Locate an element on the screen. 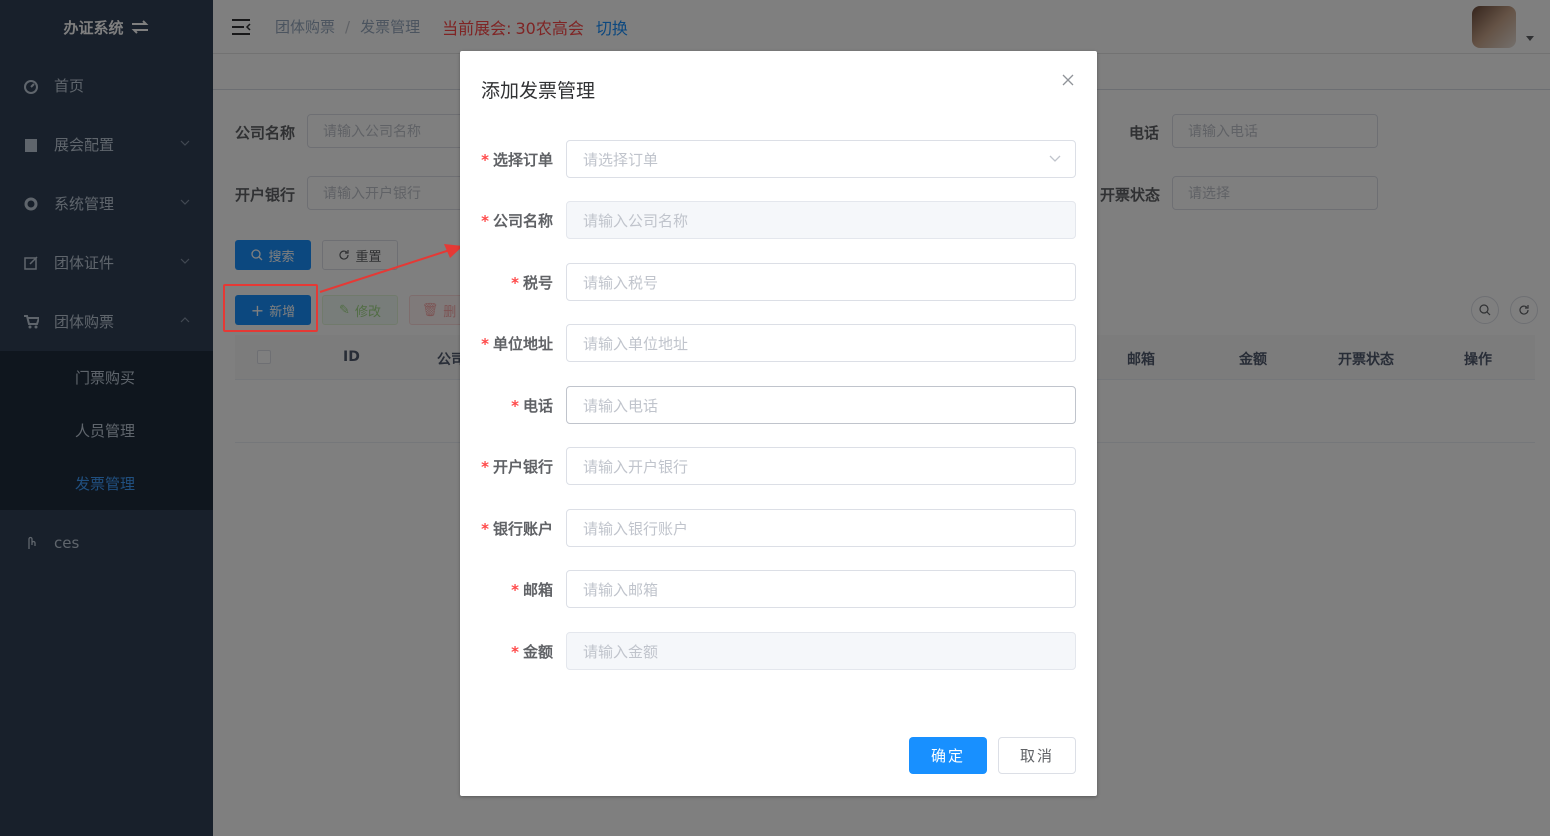 The width and height of the screenshot is (1550, 836). amount-input: 请输入金额 is located at coordinates (821, 651).